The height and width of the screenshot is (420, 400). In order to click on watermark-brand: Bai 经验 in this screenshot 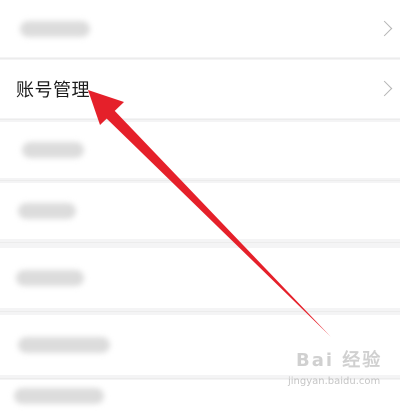, I will do `click(339, 360)`.